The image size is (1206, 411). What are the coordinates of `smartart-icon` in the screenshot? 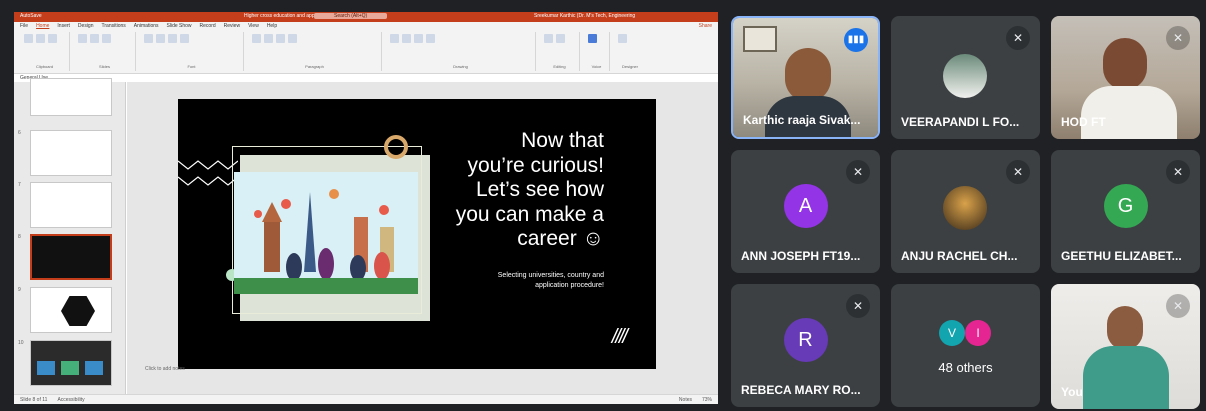 It's located at (292, 38).